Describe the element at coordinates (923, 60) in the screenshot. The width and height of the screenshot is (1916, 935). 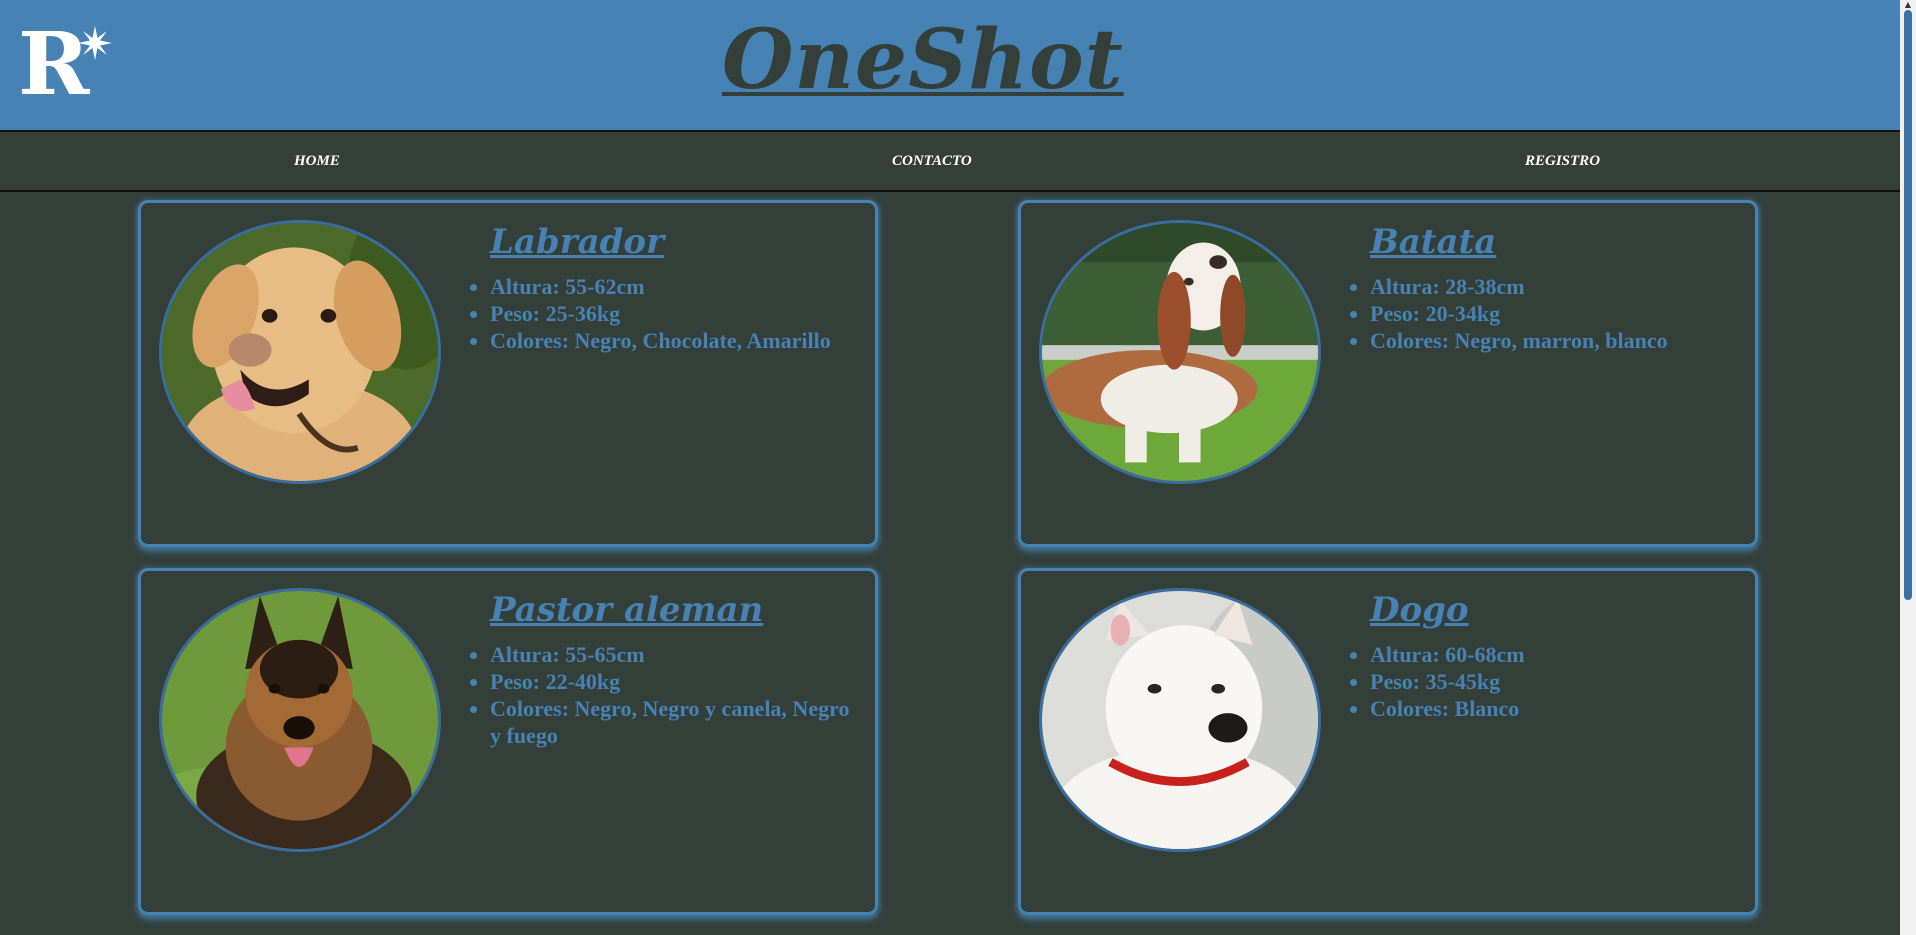
I see `site-title: OneShot` at that location.